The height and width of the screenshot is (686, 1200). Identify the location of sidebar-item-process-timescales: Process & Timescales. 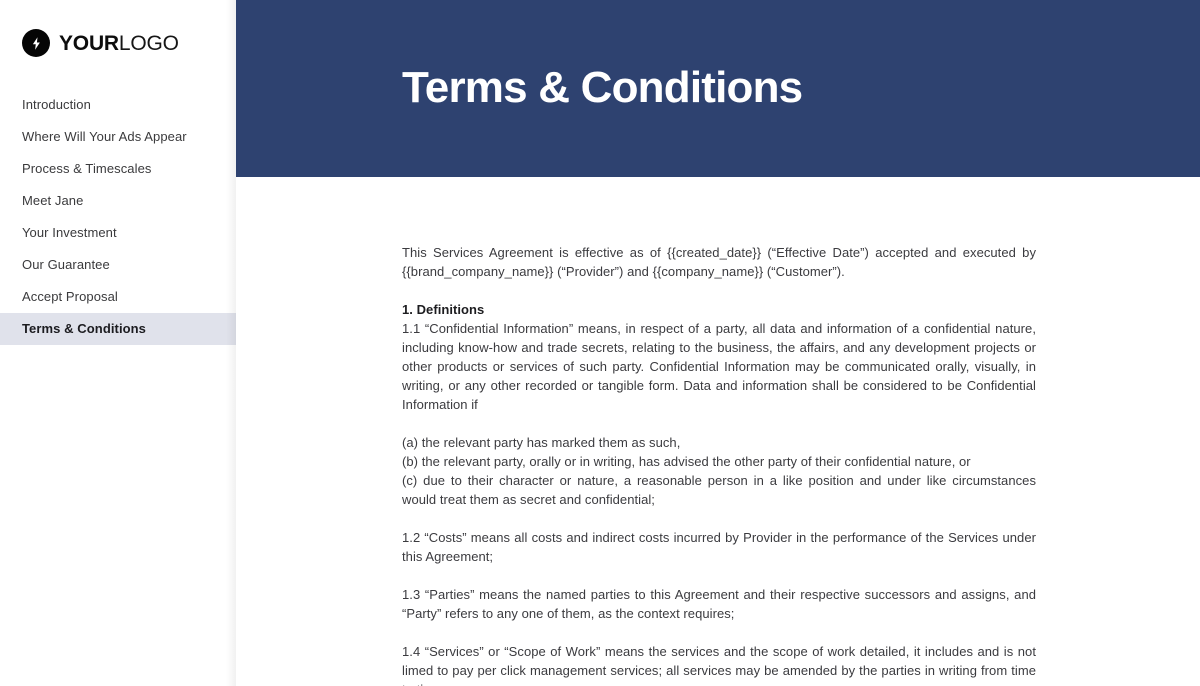
(118, 169).